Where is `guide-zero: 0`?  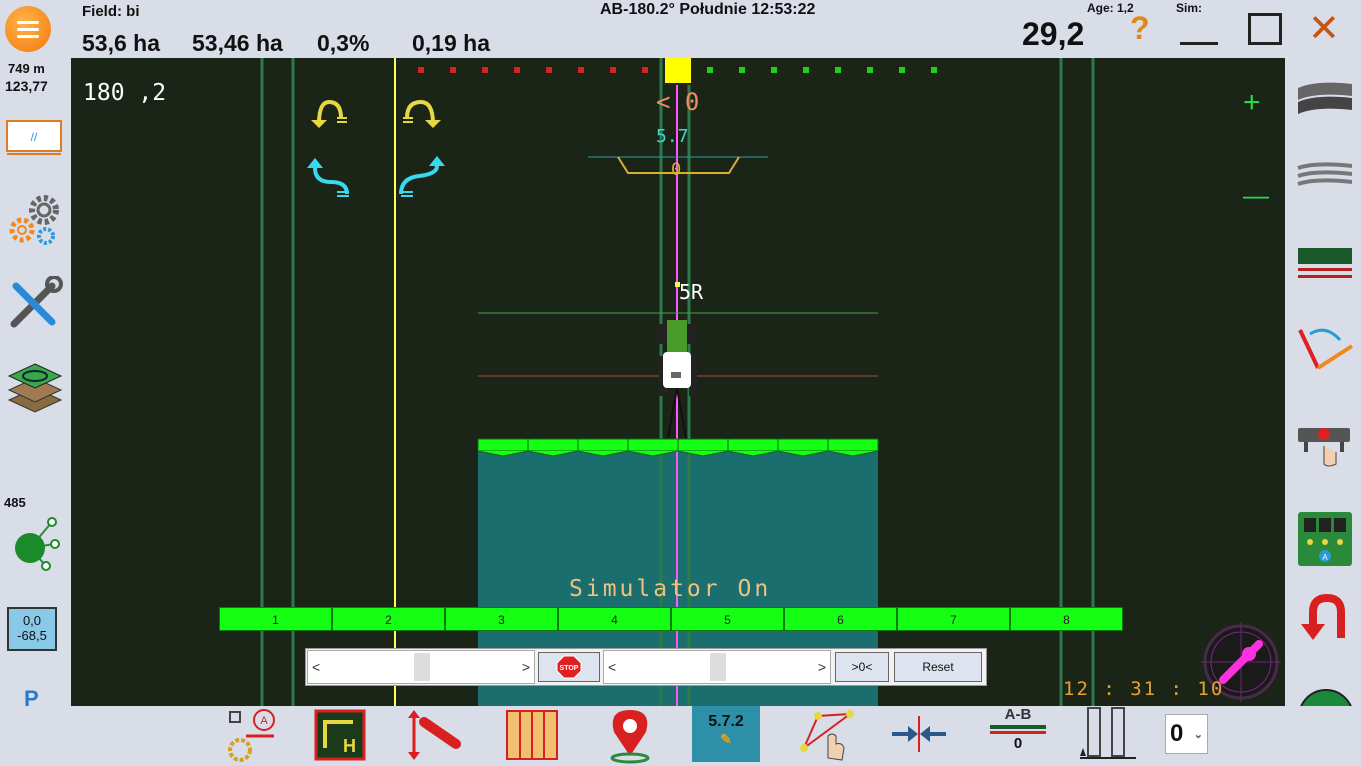 guide-zero: 0 is located at coordinates (676, 170).